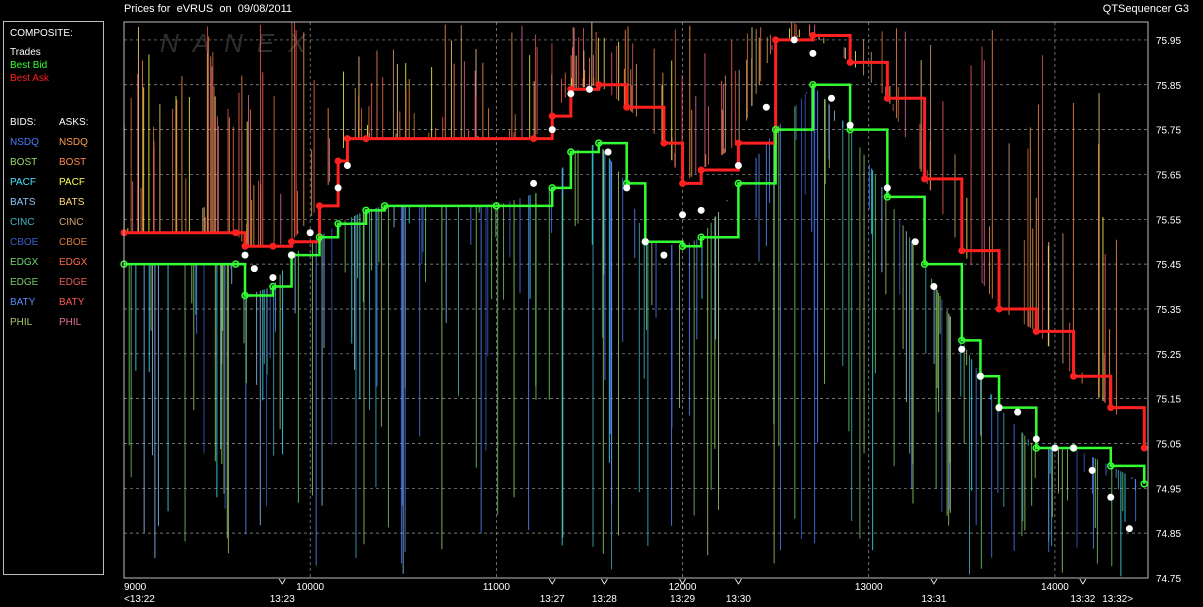  I want to click on y-tick-label: 75.15, so click(1168, 400).